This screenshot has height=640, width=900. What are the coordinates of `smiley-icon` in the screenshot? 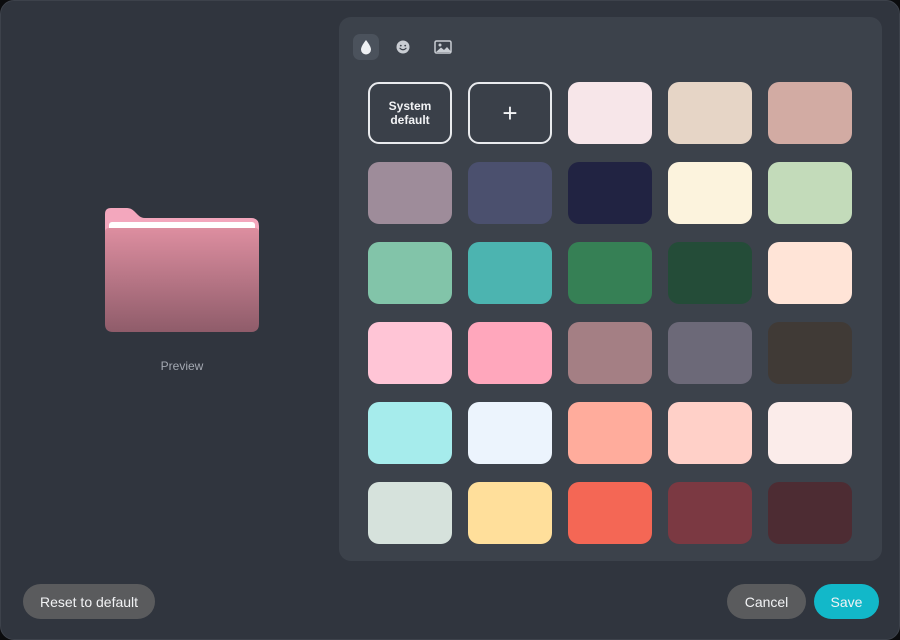 It's located at (403, 47).